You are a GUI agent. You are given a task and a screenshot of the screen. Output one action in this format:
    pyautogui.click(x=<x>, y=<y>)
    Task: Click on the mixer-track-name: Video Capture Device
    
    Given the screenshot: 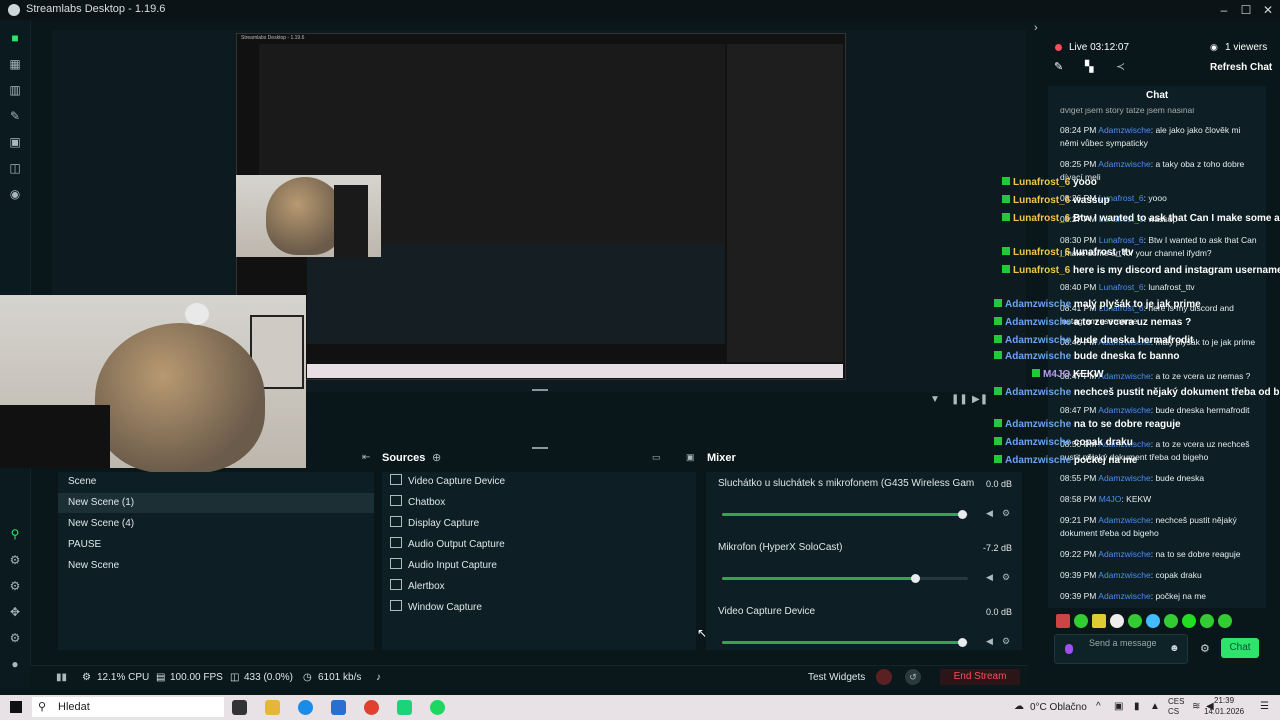 What is the action you would take?
    pyautogui.click(x=767, y=611)
    